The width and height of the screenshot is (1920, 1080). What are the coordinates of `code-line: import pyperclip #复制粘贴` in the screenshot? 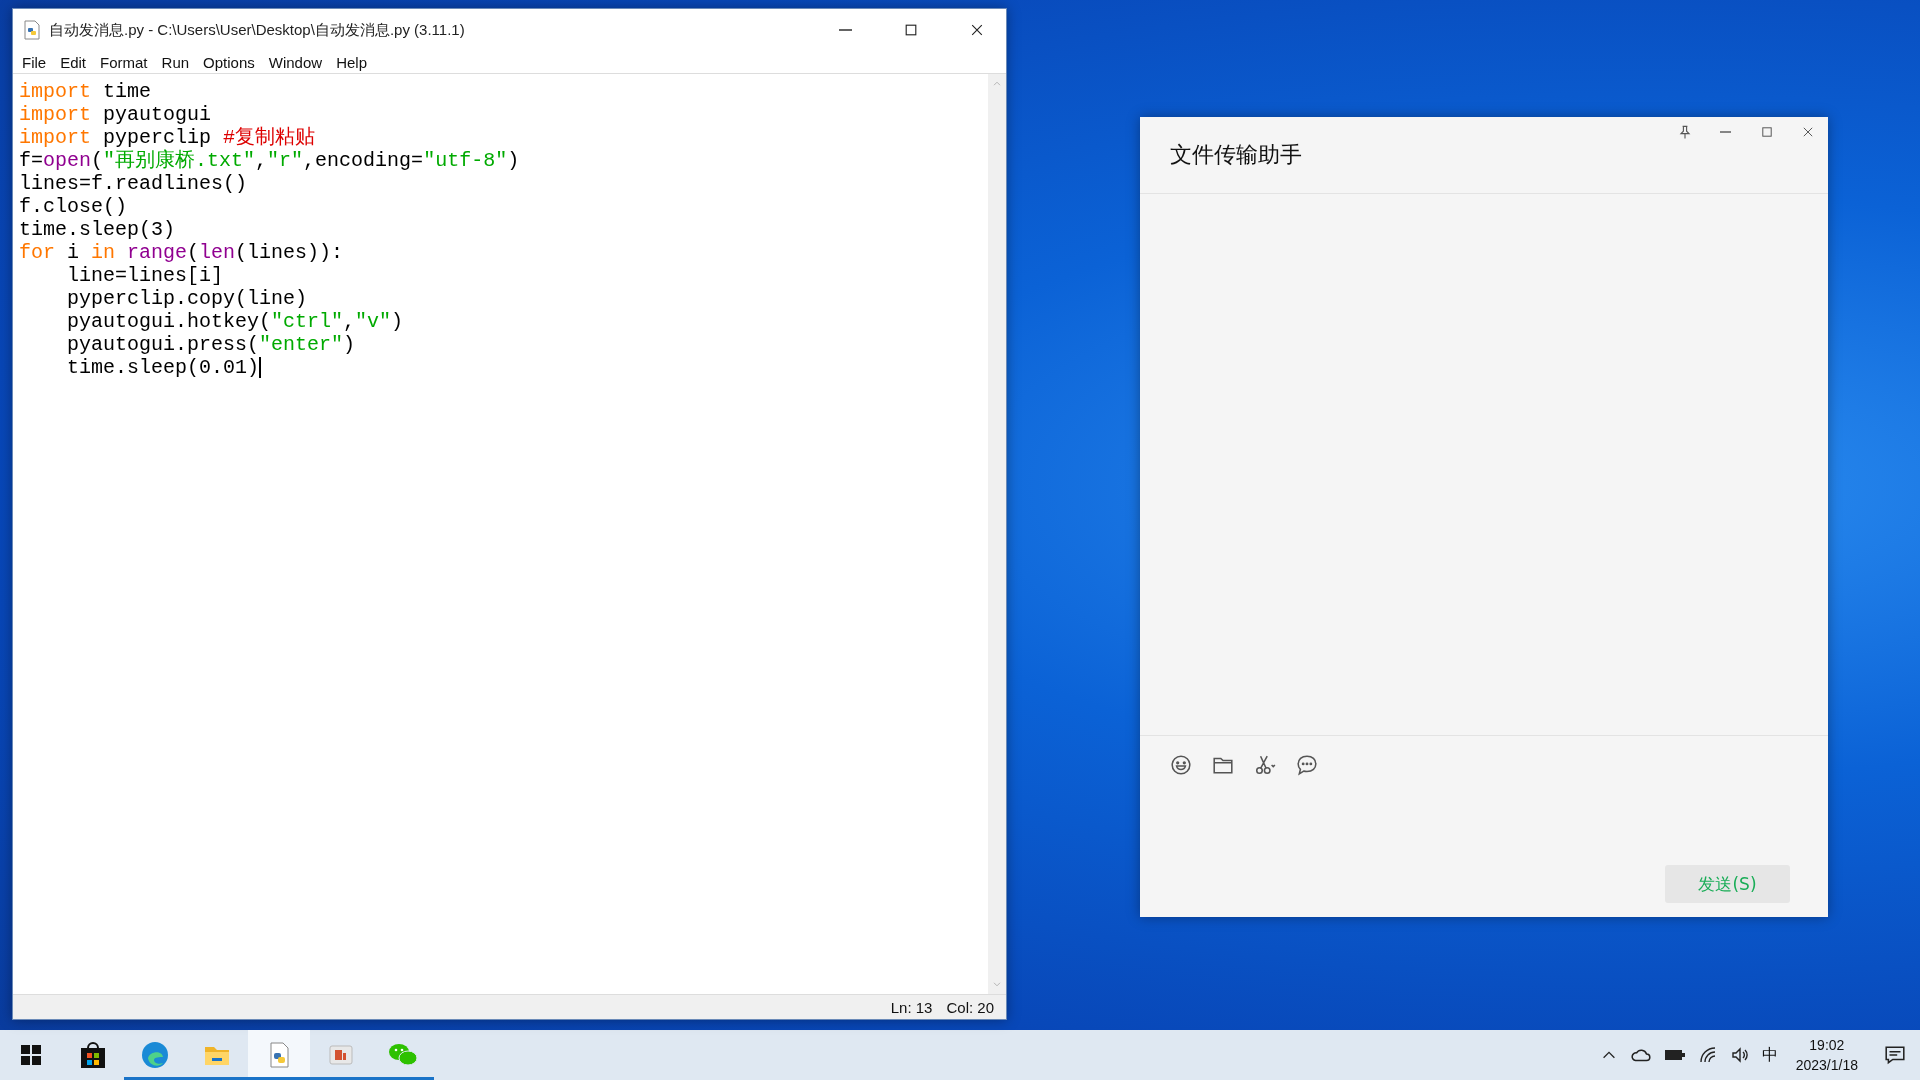 It's located at (168, 137).